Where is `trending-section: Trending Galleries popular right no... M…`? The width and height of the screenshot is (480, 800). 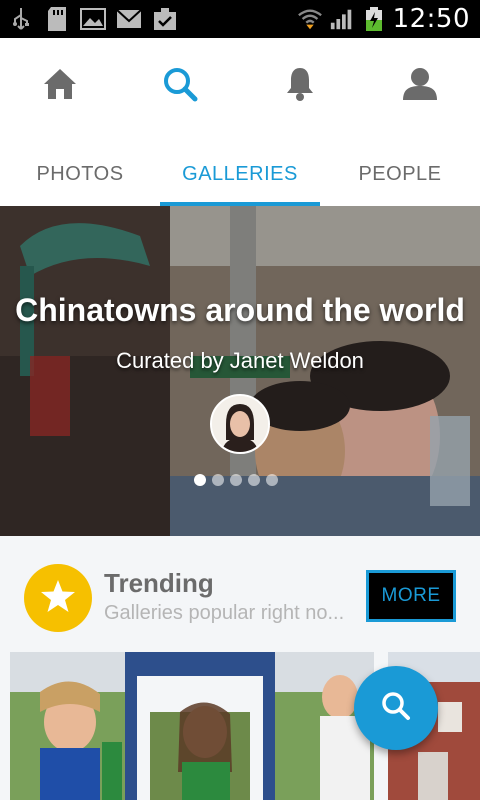
trending-section: Trending Galleries popular right no... M… is located at coordinates (240, 594).